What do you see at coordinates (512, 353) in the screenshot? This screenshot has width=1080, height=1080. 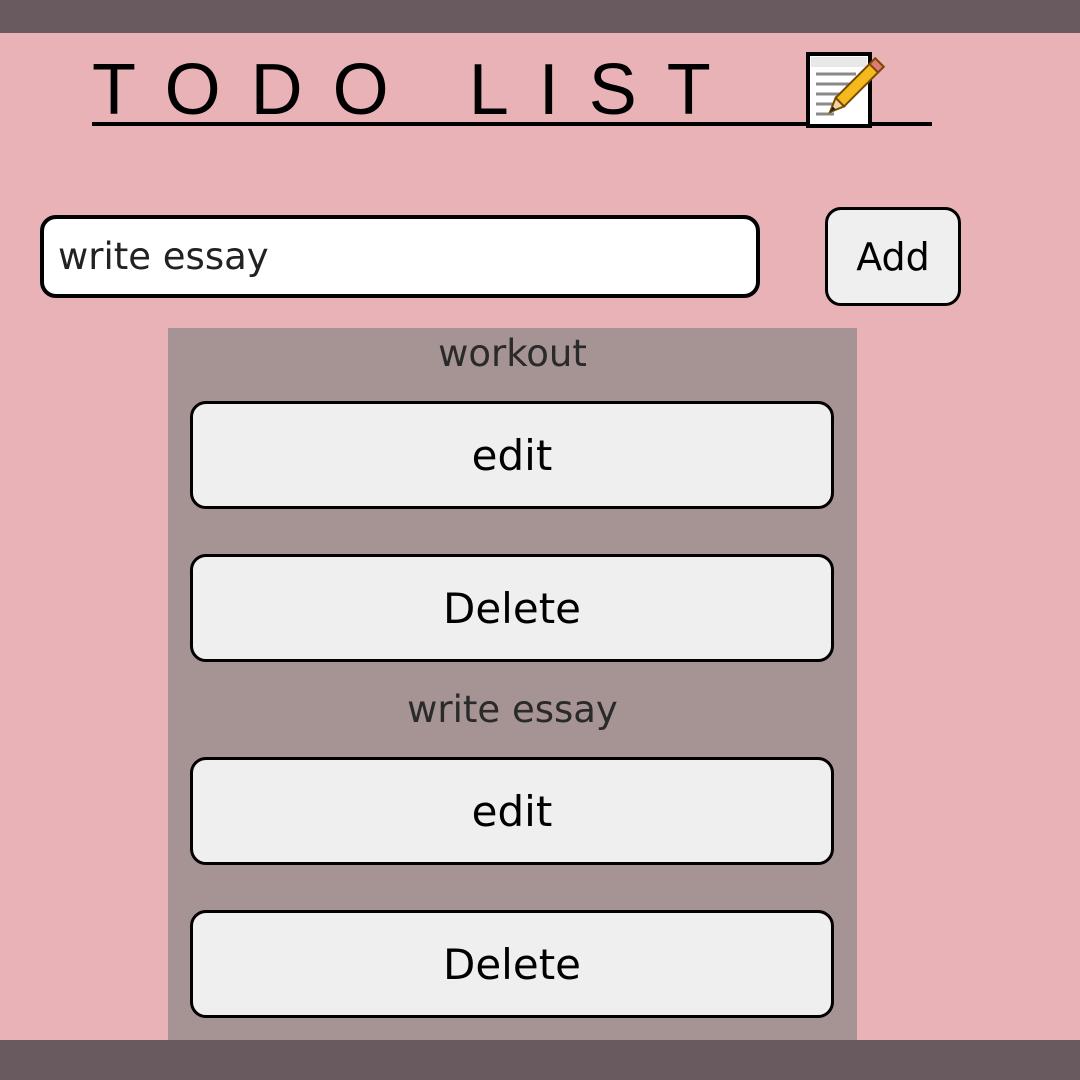 I see `todo-text: workout` at bounding box center [512, 353].